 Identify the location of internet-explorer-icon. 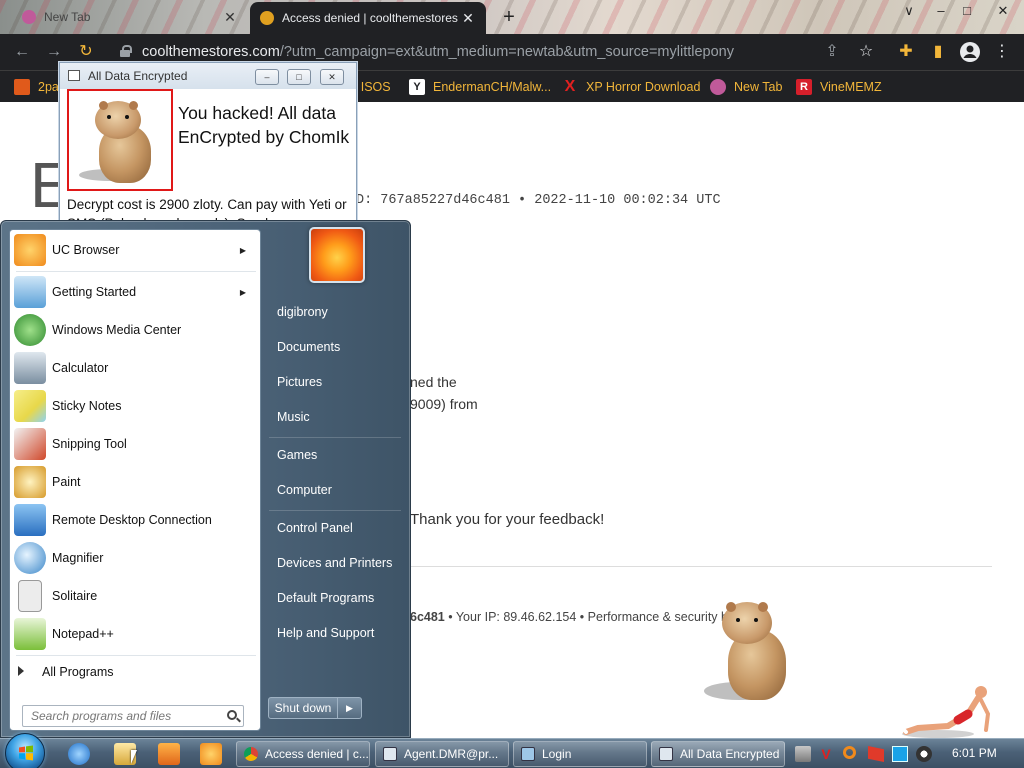
(79, 754).